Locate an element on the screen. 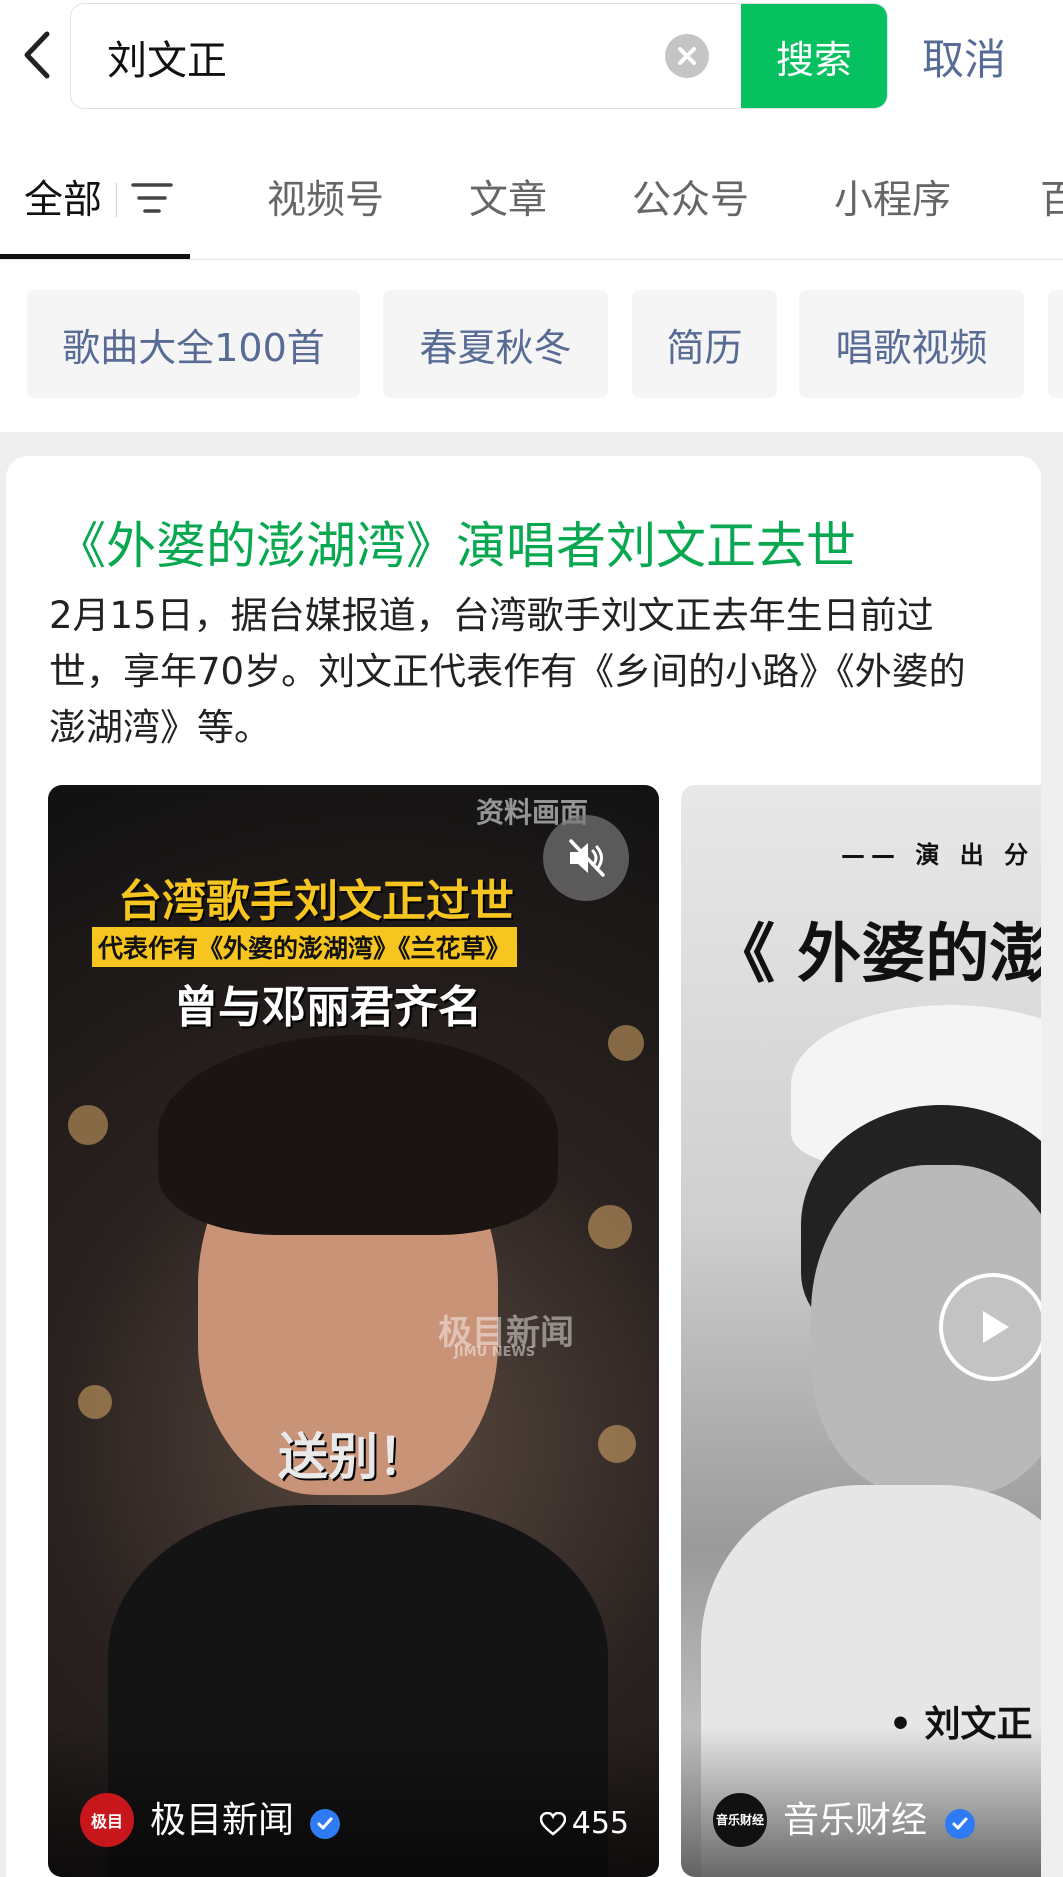 The width and height of the screenshot is (1063, 1877). tab-more: 百 is located at coordinates (1051, 197).